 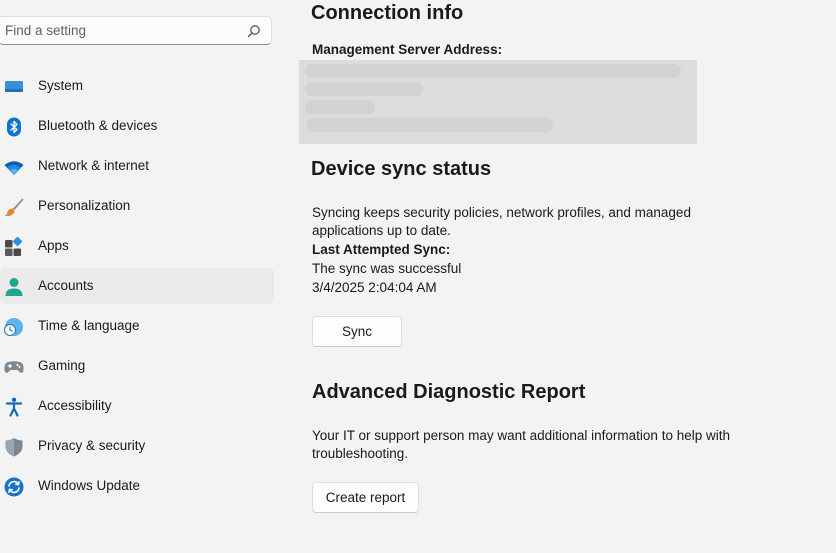 I want to click on diagnostic-report-heading: Advanced Diagnostic Report, so click(x=449, y=392).